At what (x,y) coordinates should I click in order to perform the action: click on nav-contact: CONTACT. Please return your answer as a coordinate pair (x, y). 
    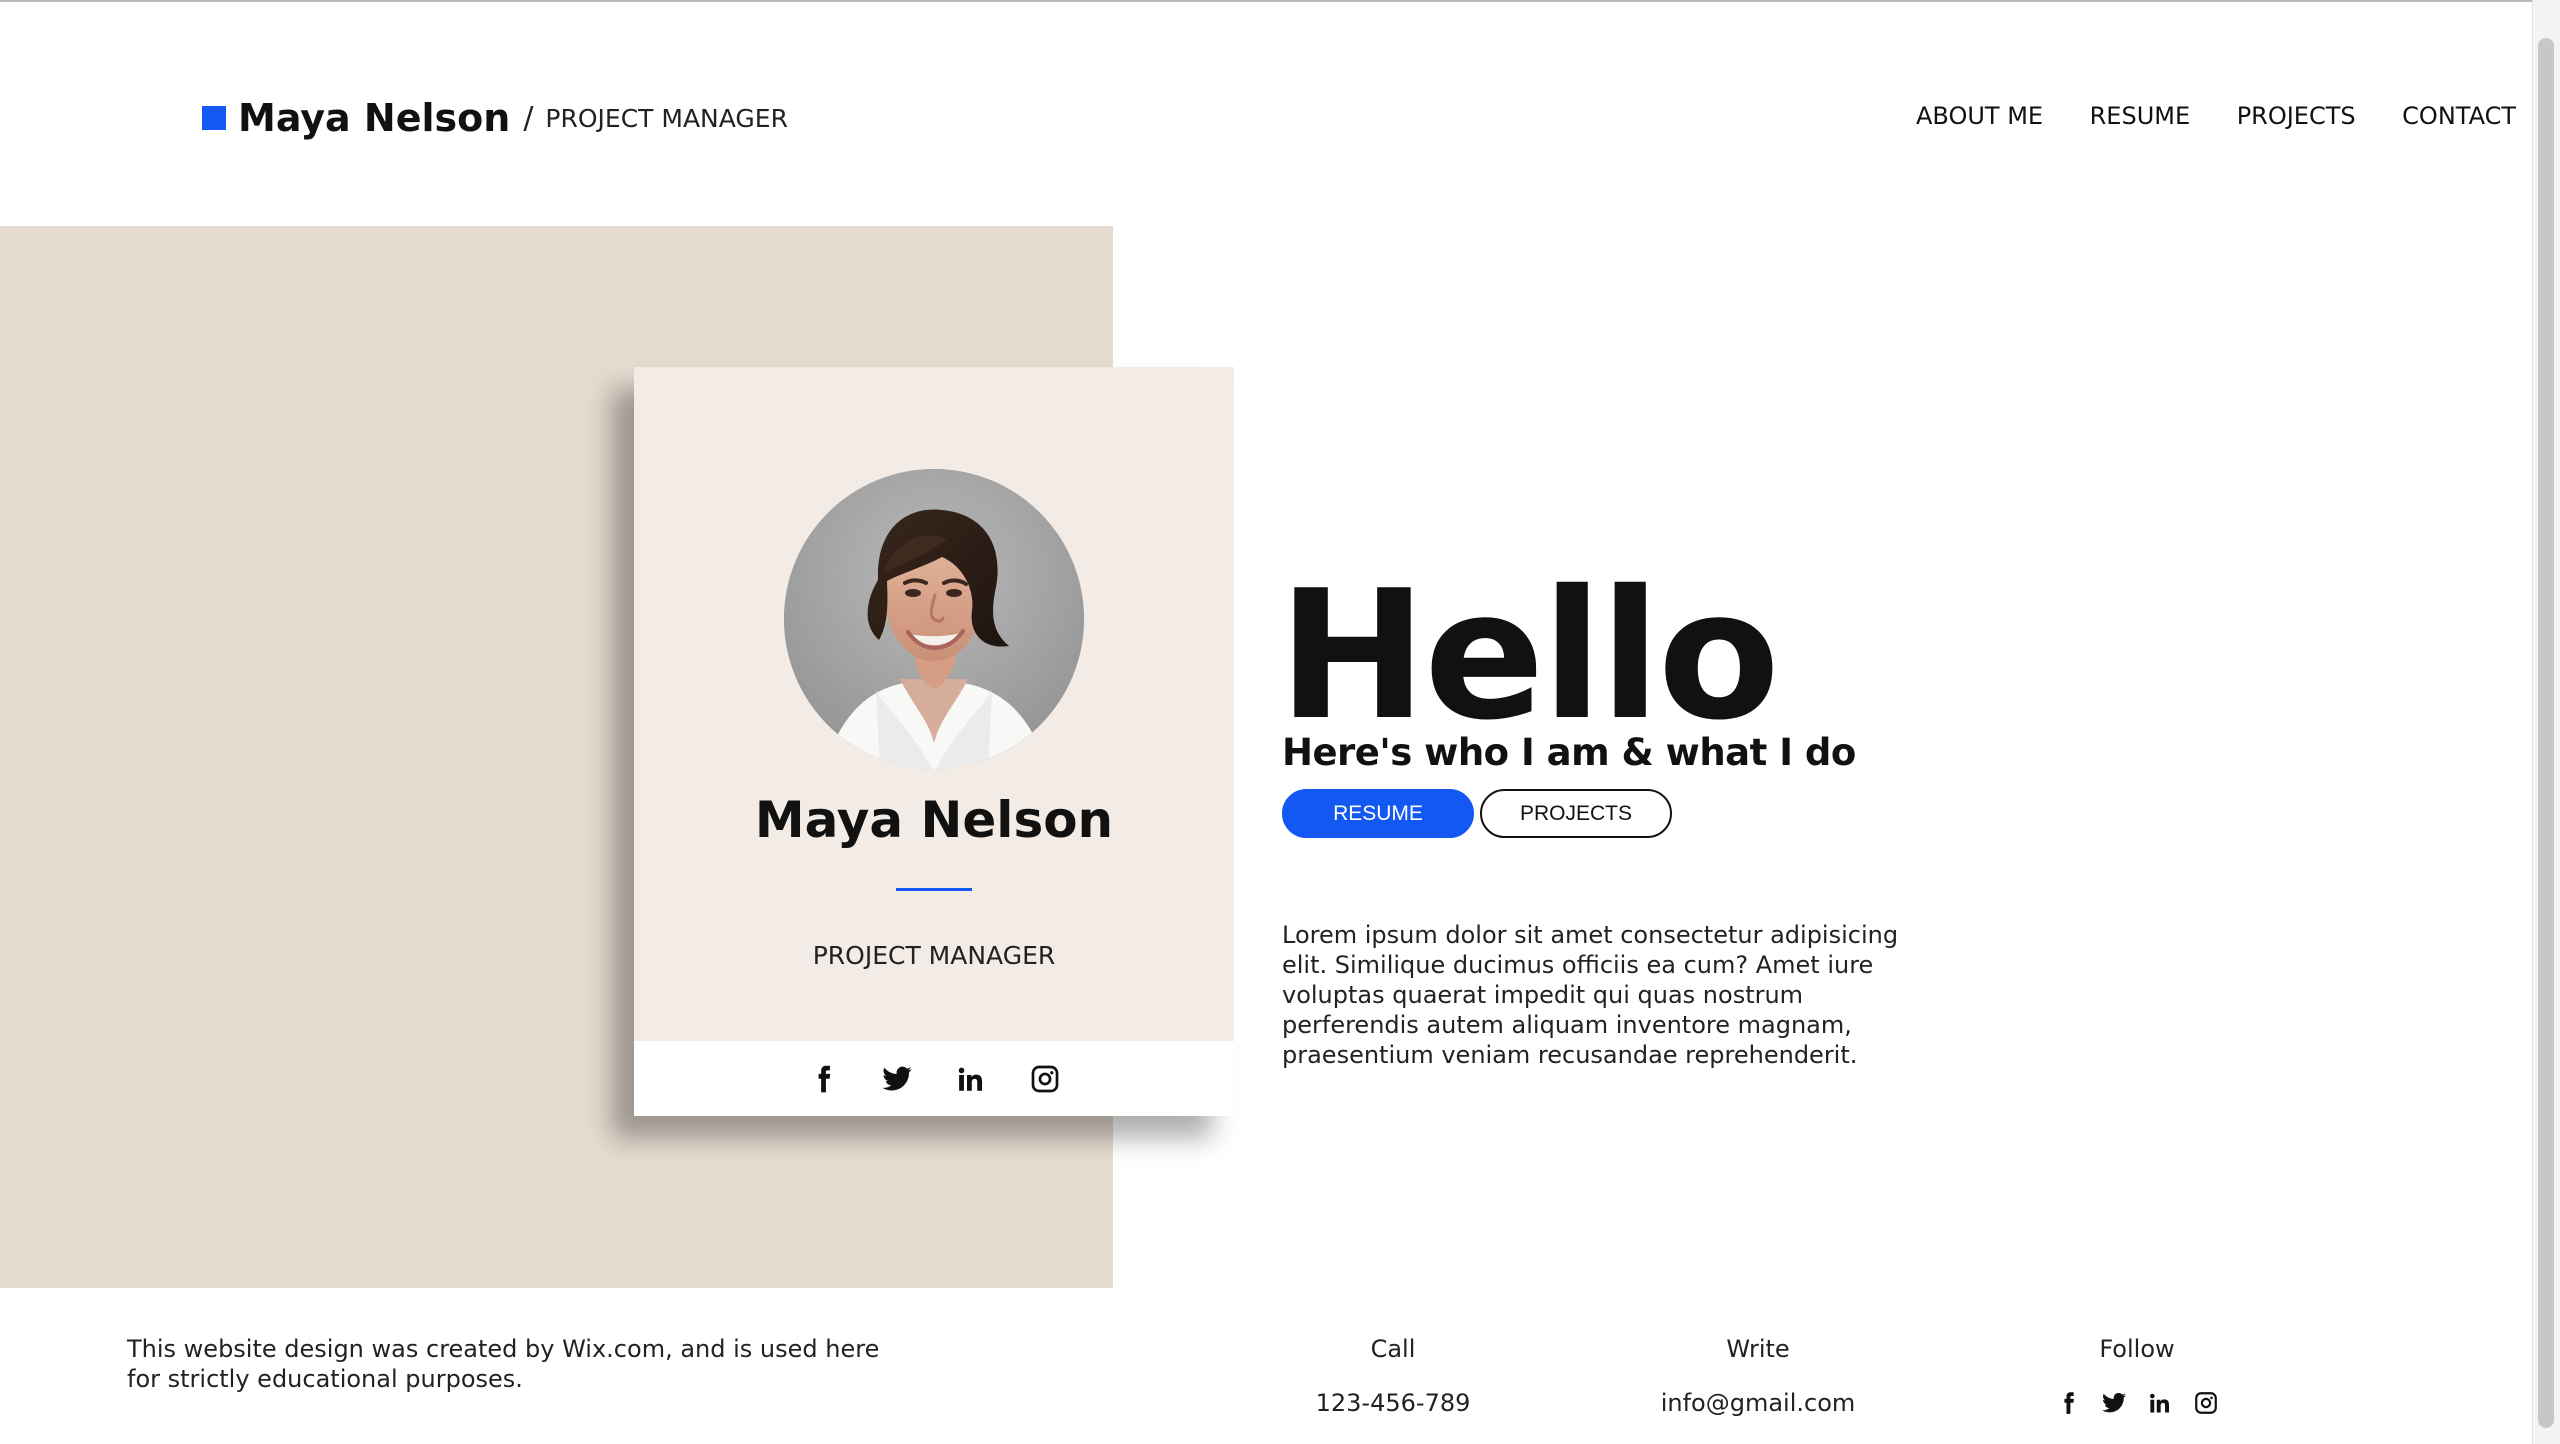
    Looking at the image, I should click on (2459, 116).